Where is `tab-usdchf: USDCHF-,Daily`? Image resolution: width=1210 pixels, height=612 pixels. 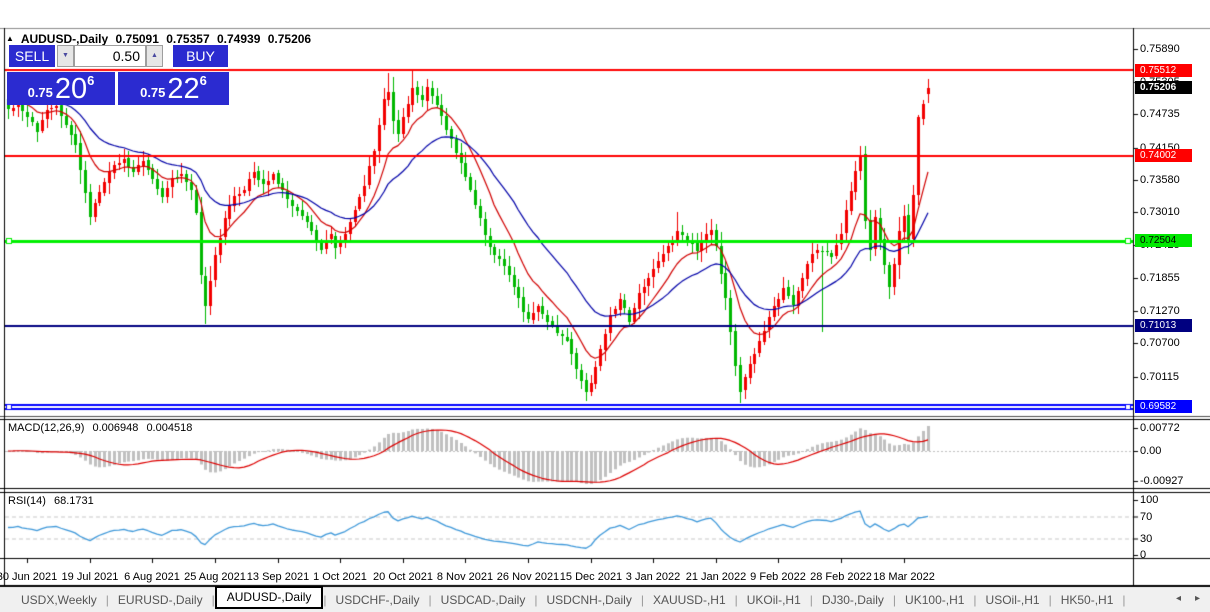 tab-usdchf: USDCHF-,Daily is located at coordinates (378, 600).